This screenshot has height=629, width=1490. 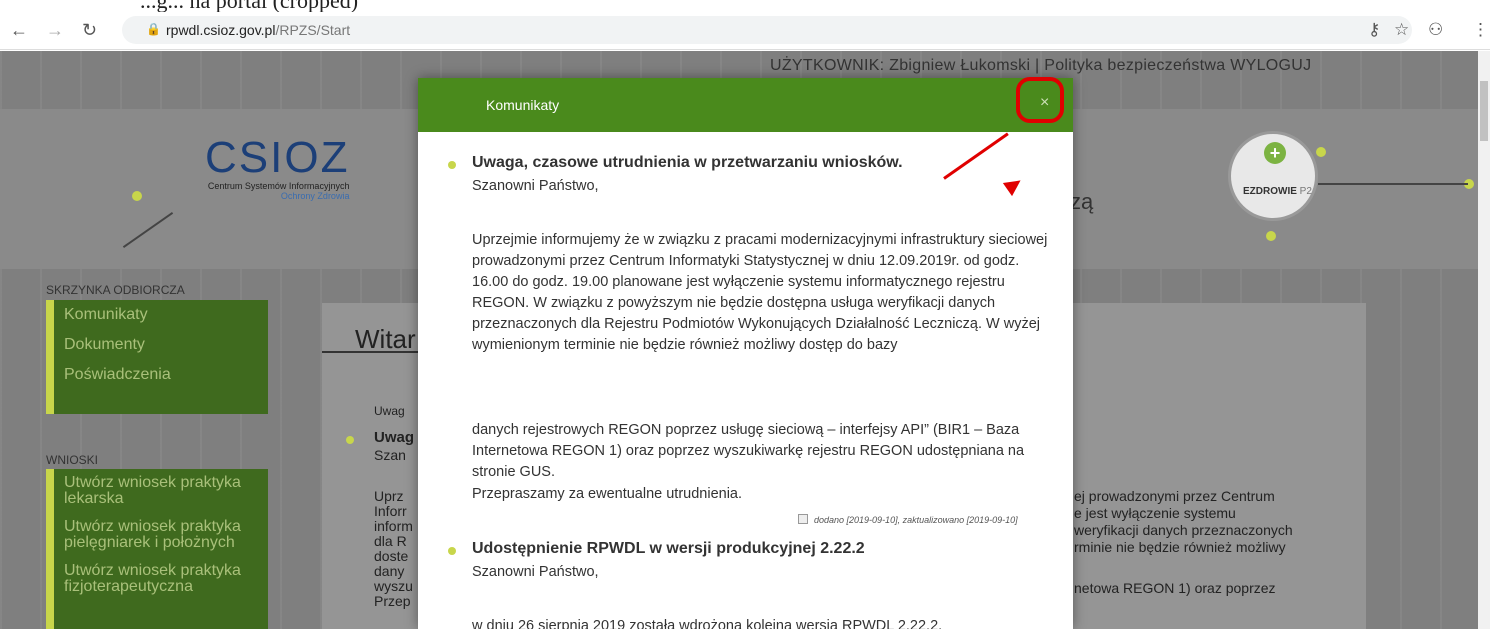 I want to click on forward-arrow-icon: →, so click(x=55, y=30).